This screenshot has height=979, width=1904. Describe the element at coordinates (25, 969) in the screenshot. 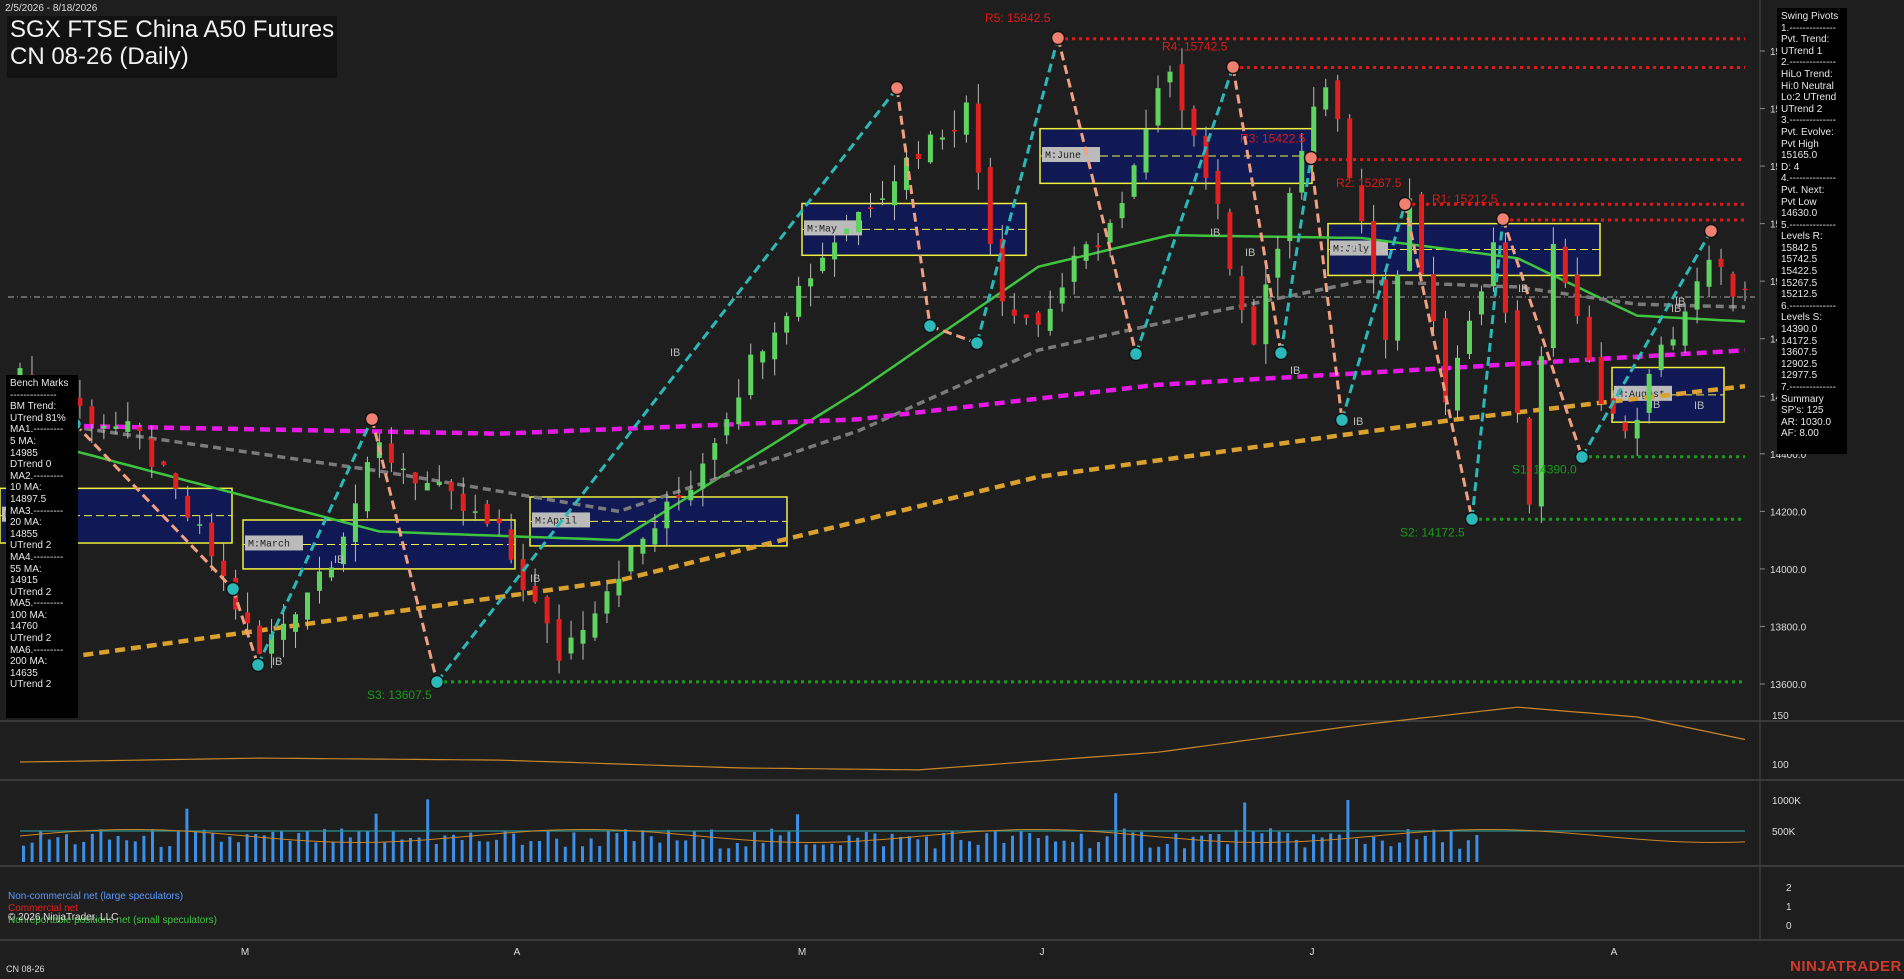

I see `footer-symbol: CN 08-26` at that location.